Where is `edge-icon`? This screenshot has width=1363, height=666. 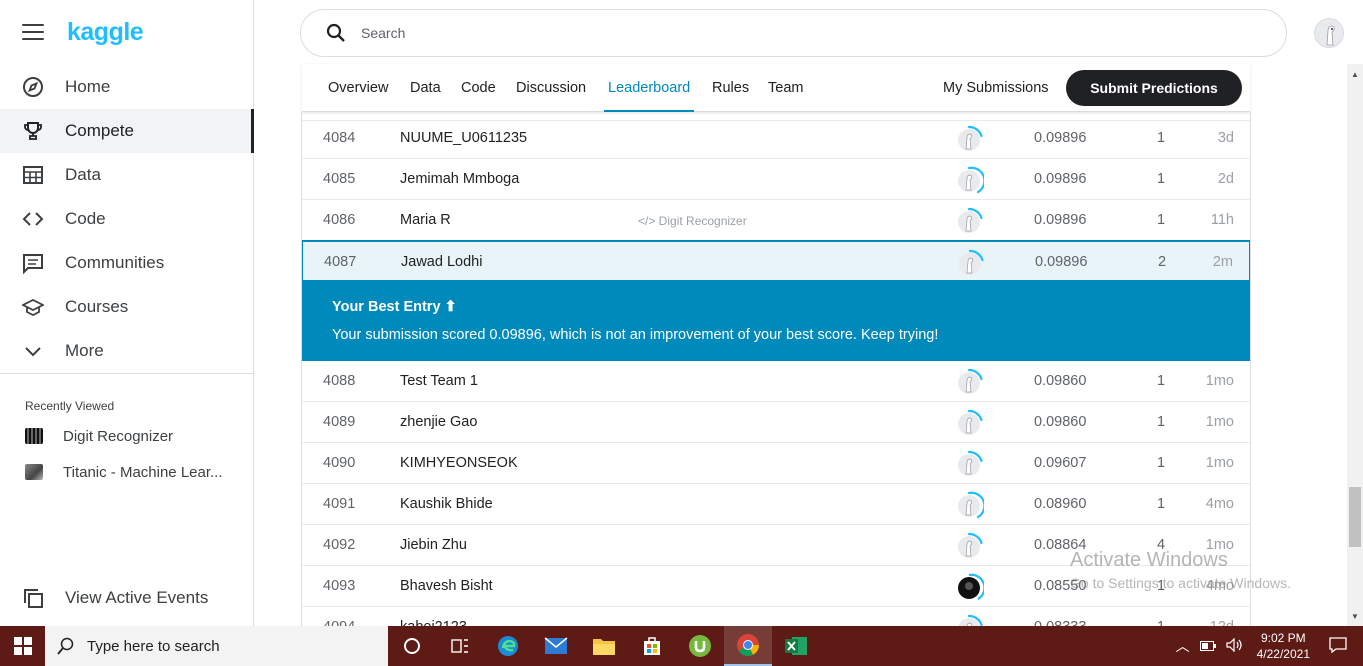 edge-icon is located at coordinates (508, 646).